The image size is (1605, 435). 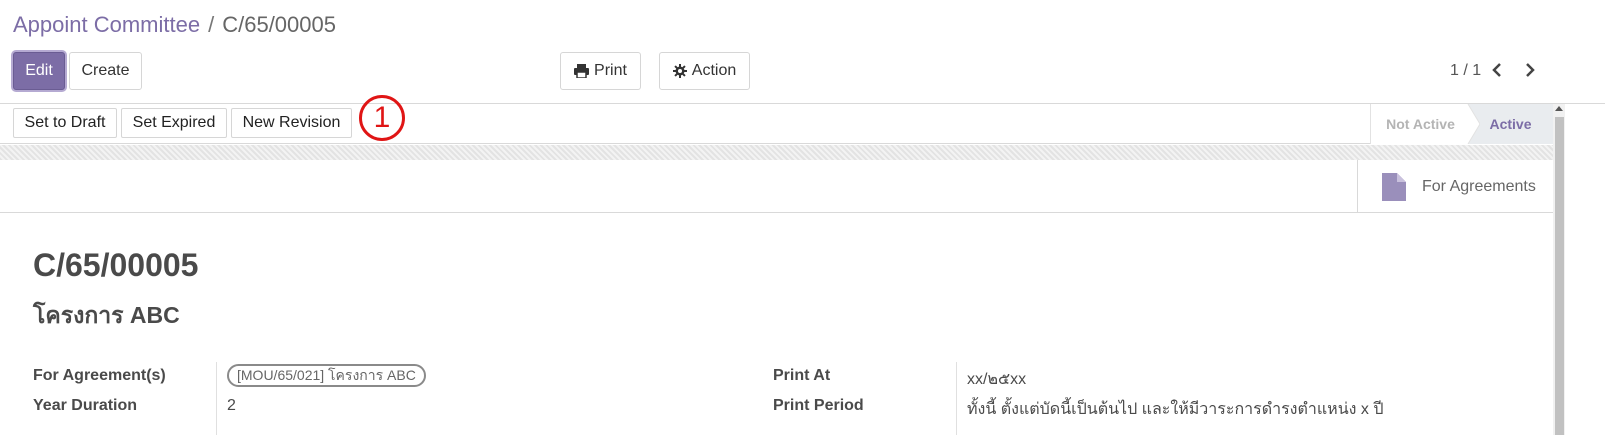 What do you see at coordinates (116, 265) in the screenshot?
I see `record-title: C/65/00005` at bounding box center [116, 265].